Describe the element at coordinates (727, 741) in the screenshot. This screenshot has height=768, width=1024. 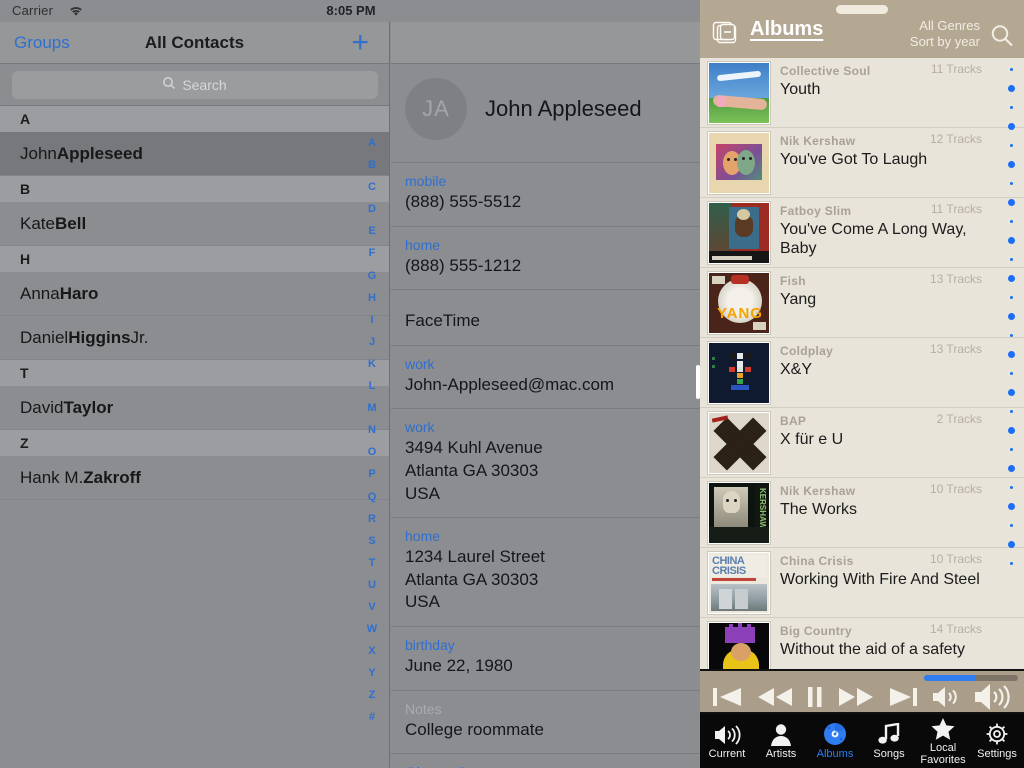
I see `tab-current: Current` at that location.